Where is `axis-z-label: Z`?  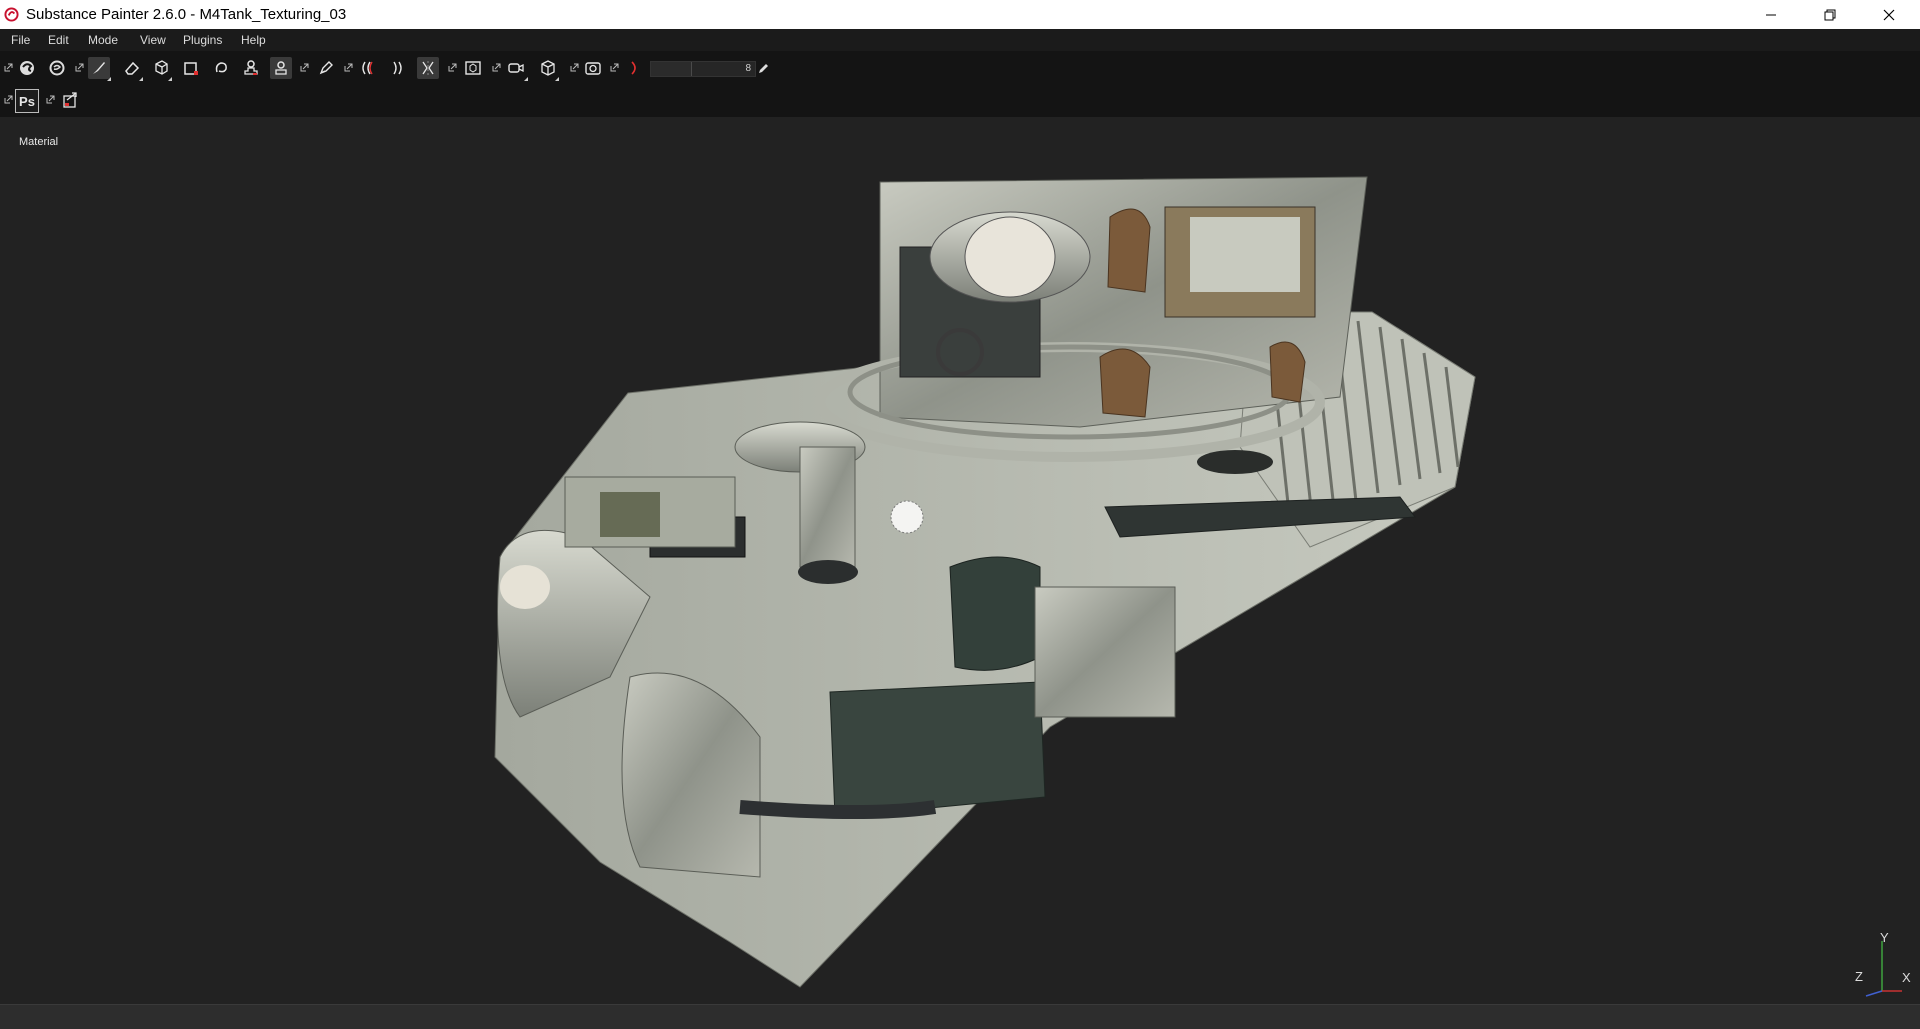 axis-z-label: Z is located at coordinates (1859, 976).